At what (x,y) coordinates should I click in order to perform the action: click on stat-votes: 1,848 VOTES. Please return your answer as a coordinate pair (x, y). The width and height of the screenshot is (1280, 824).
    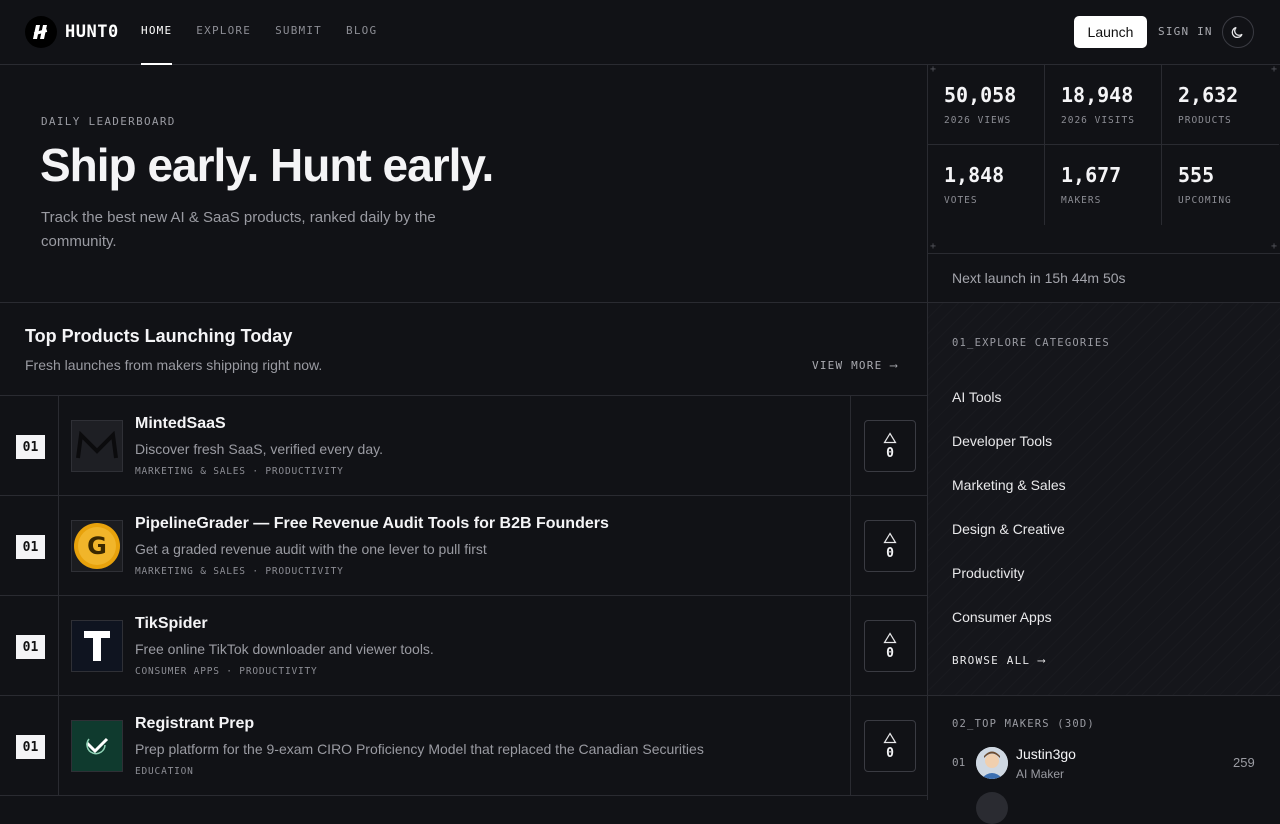
    Looking at the image, I should click on (986, 185).